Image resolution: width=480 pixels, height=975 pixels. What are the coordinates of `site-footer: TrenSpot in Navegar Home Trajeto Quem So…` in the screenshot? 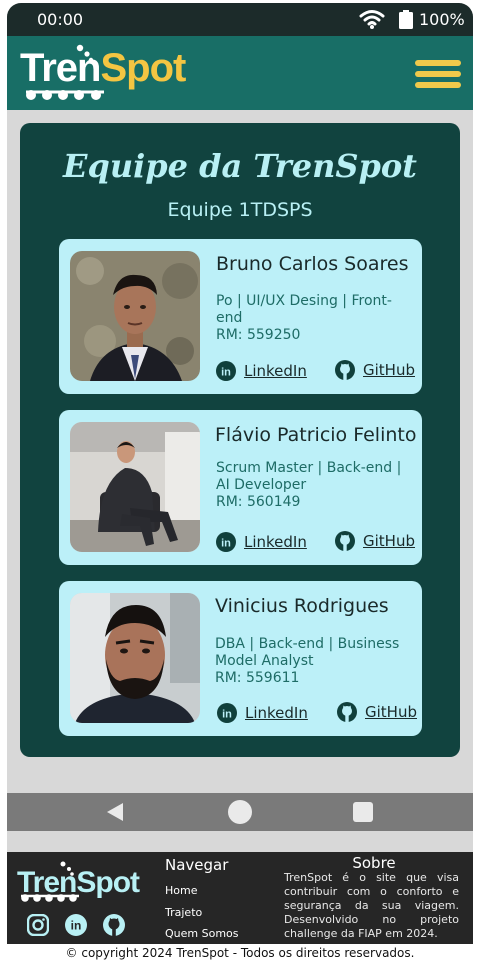 It's located at (240, 898).